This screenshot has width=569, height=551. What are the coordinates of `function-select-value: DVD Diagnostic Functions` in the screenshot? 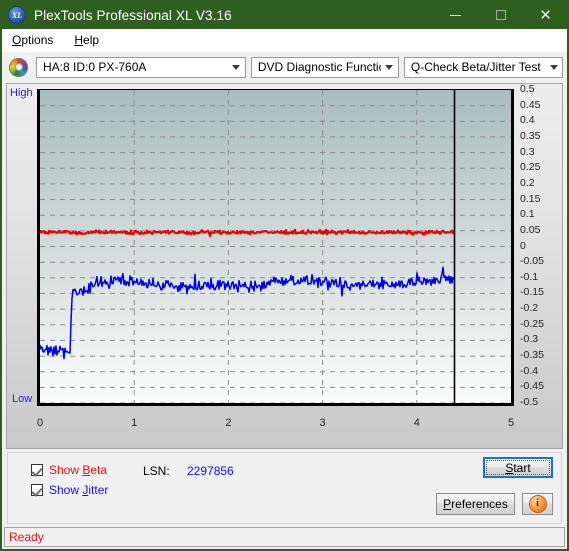 It's located at (319, 67).